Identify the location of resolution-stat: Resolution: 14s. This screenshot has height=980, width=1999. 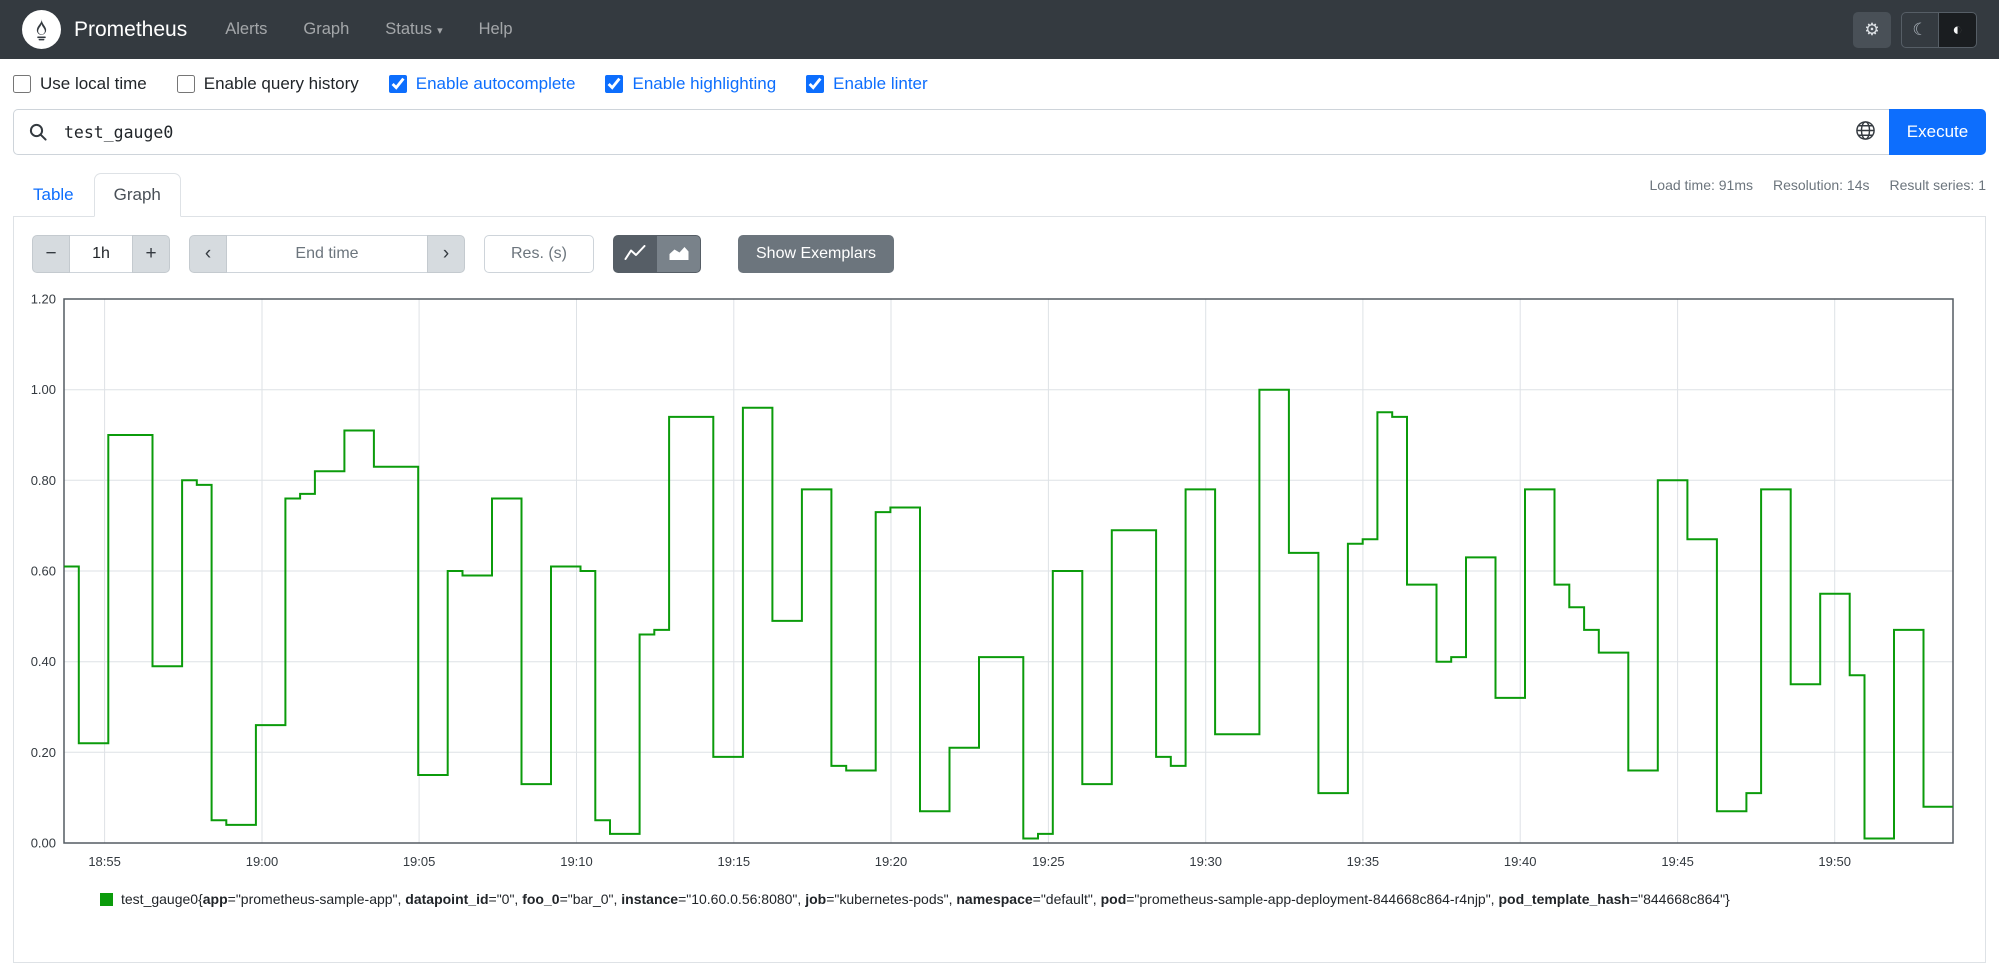
(1821, 185).